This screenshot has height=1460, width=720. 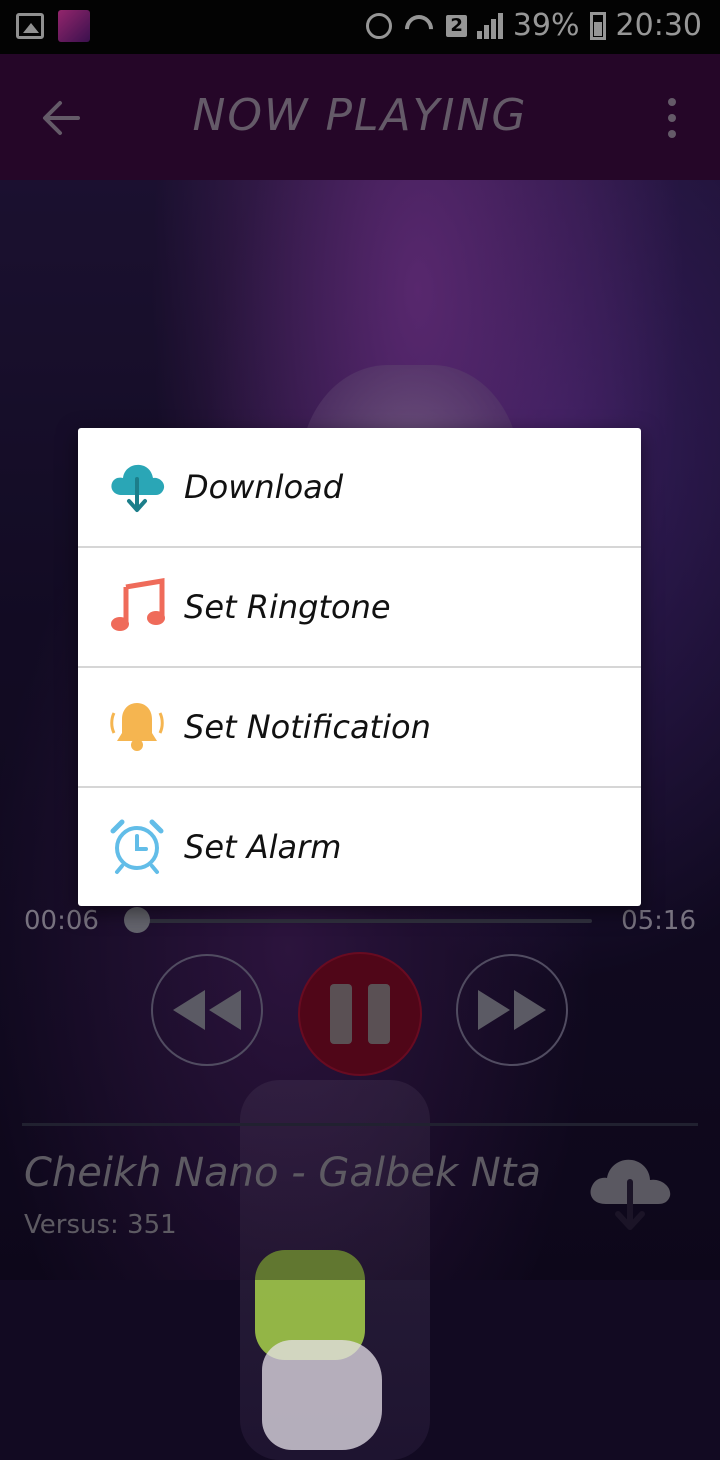 I want to click on menu-item-label: Set Notification, so click(x=307, y=727).